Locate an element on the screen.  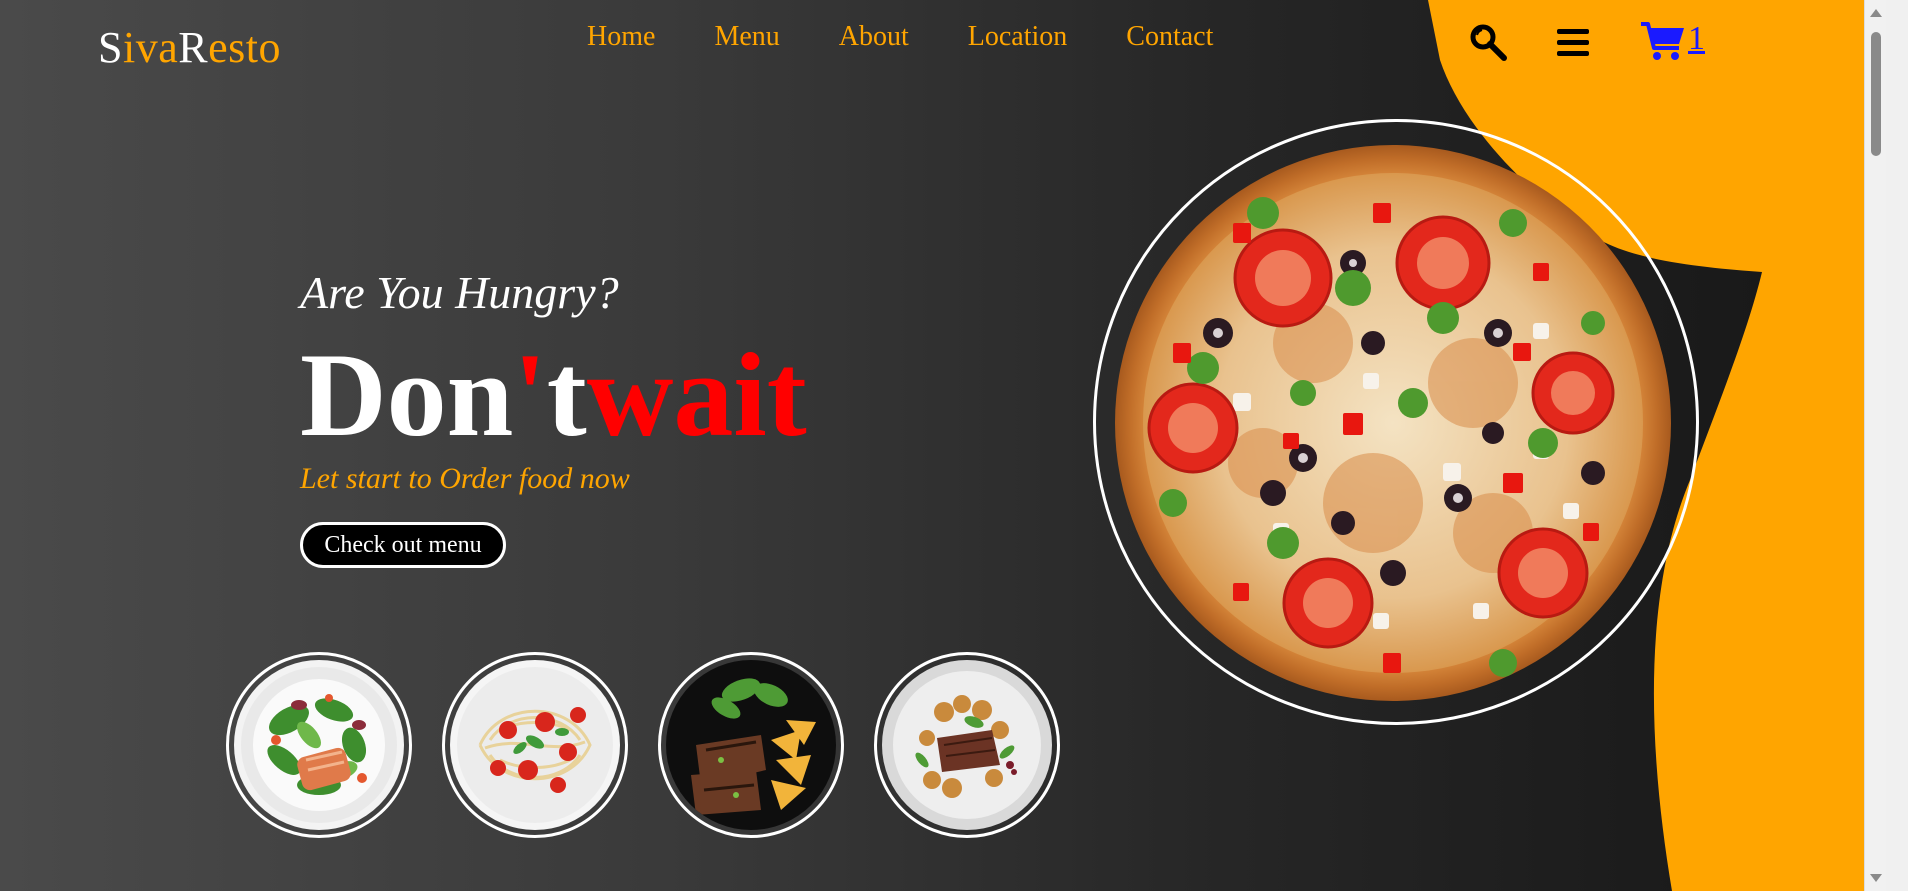
search-button is located at coordinates (1488, 42).